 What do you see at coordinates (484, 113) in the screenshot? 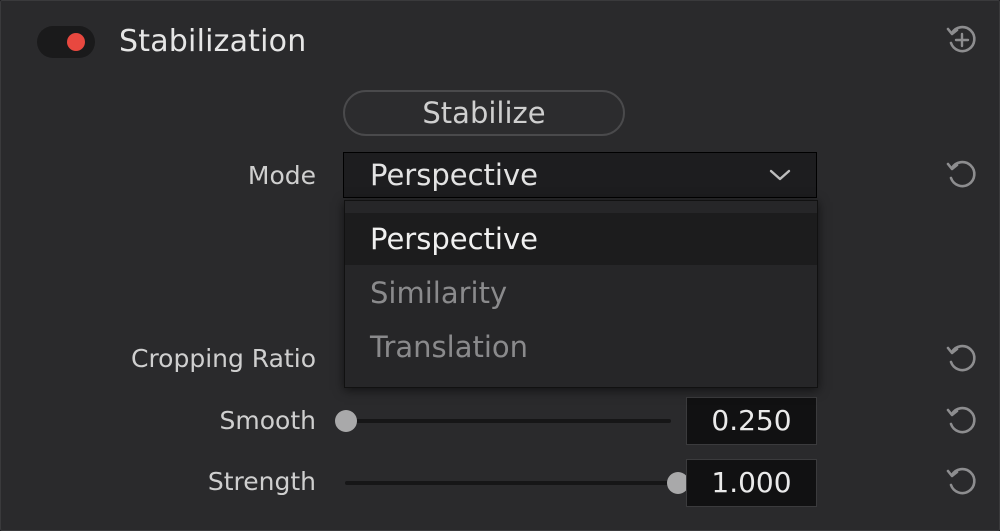
I see `stabilize-button: Stabilize` at bounding box center [484, 113].